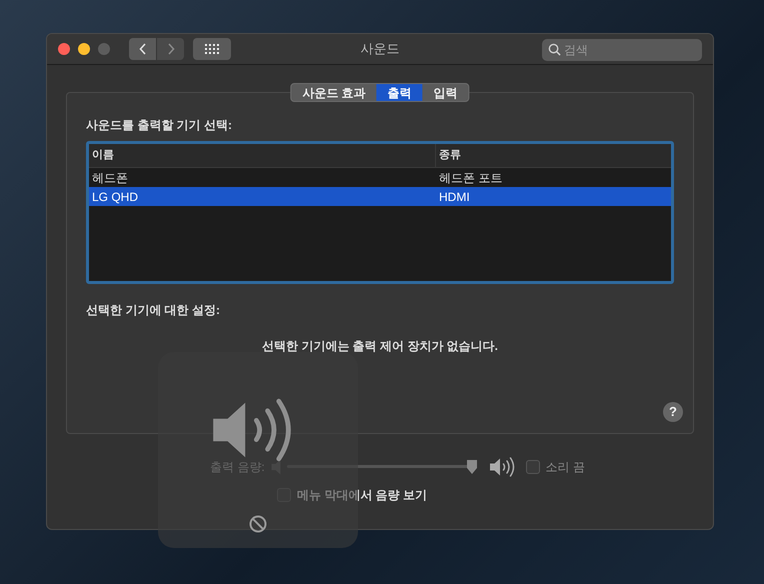 This screenshot has height=584, width=764. Describe the element at coordinates (454, 197) in the screenshot. I see `table-cell-text: HDMI` at that location.